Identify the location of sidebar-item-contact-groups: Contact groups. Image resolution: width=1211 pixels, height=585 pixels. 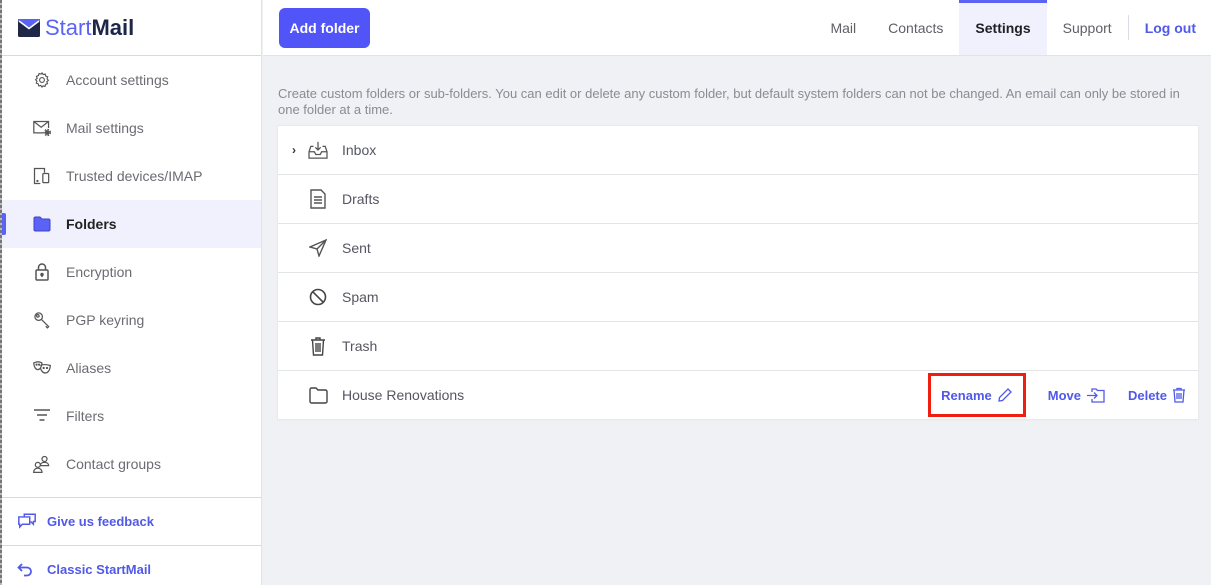
(131, 464).